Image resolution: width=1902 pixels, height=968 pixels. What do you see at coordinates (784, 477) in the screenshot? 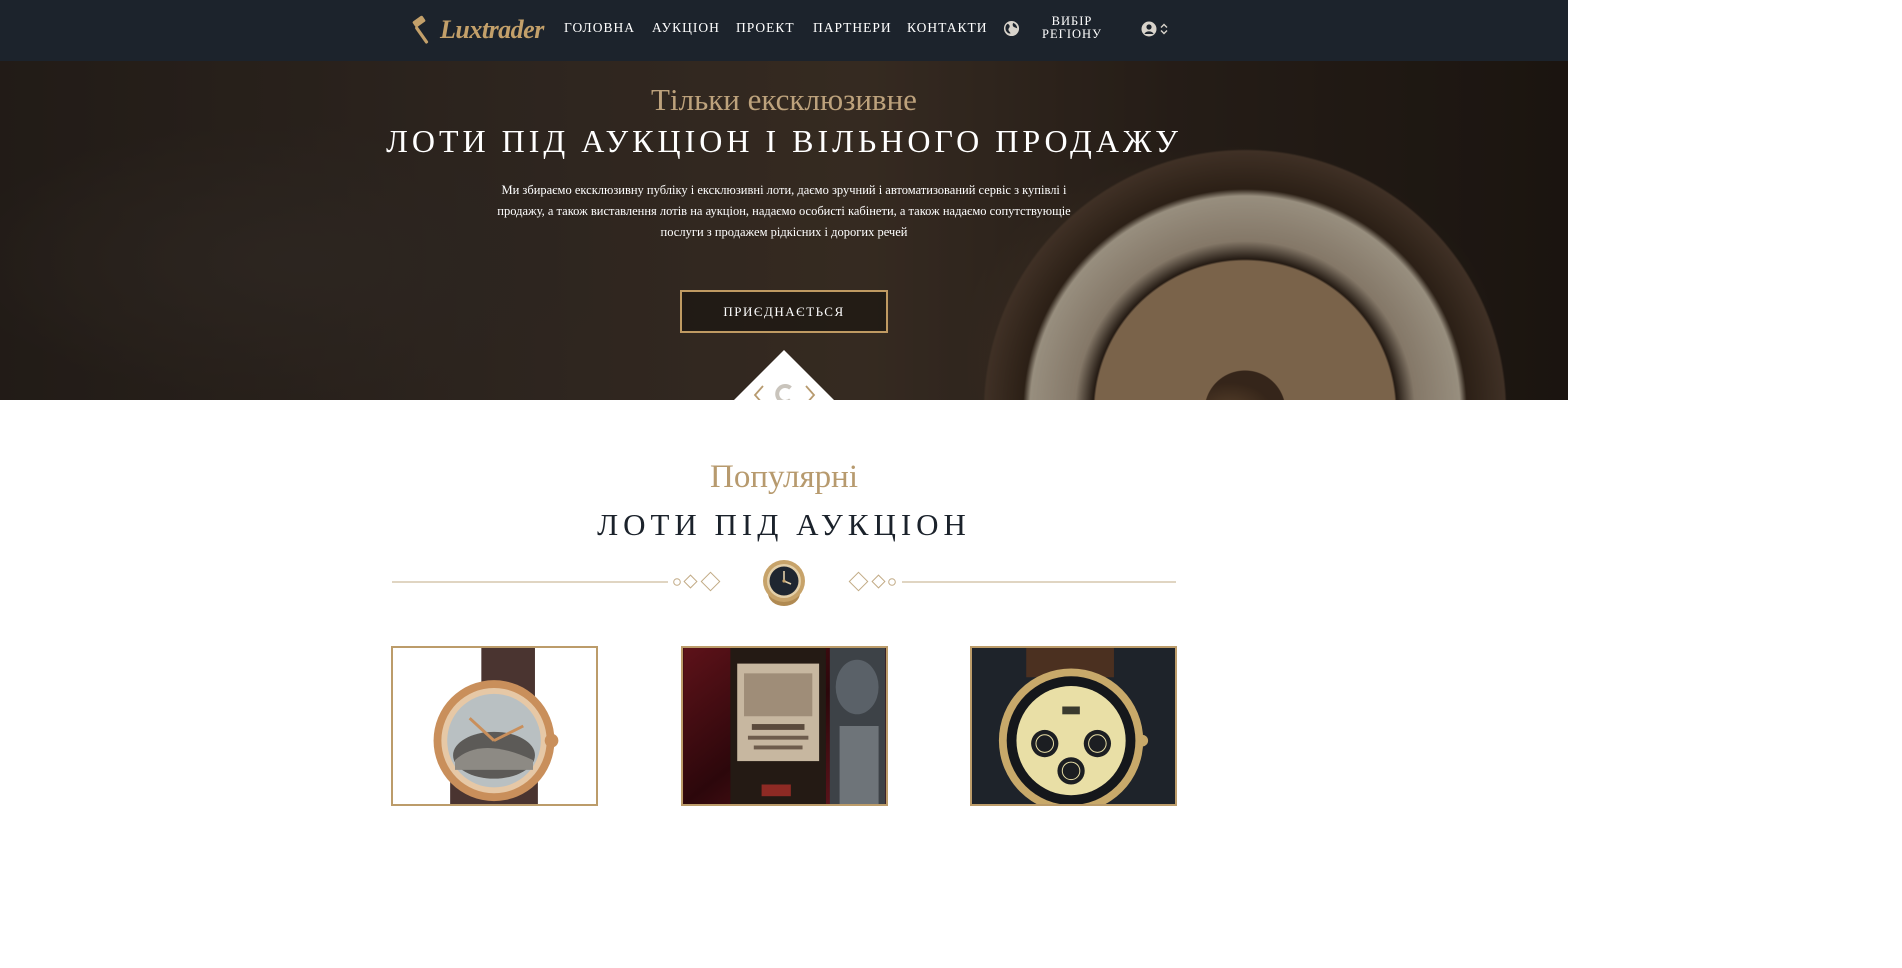
I see `popular-kicker: Популярні` at bounding box center [784, 477].